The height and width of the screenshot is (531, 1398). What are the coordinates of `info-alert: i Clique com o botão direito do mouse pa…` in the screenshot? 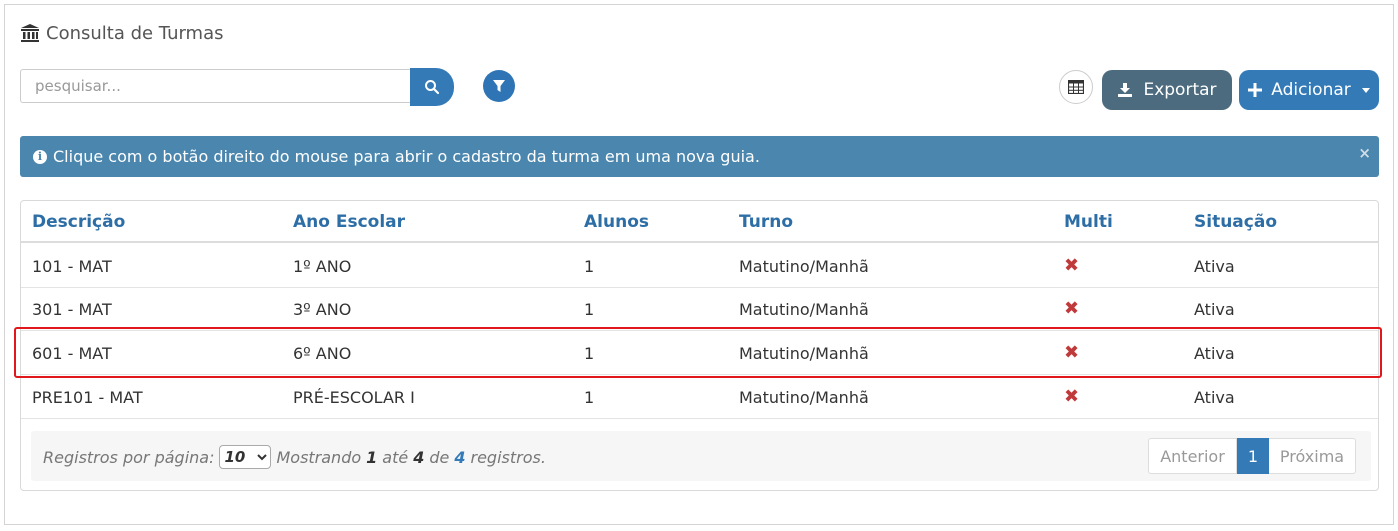 It's located at (699, 156).